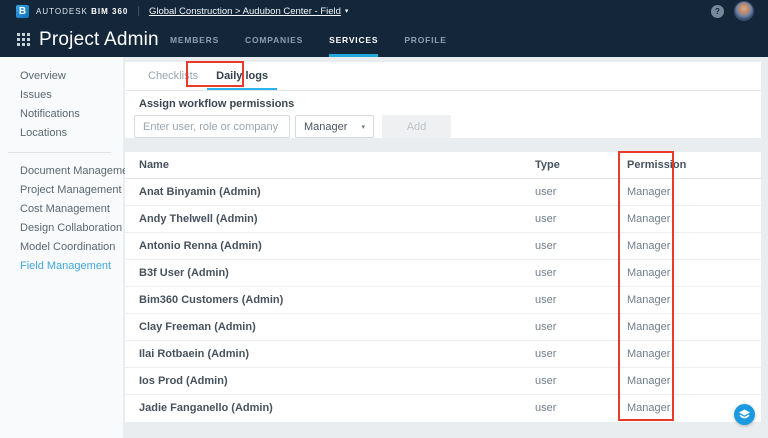  I want to click on member-name: Anat Binyamin (Admin), so click(200, 192).